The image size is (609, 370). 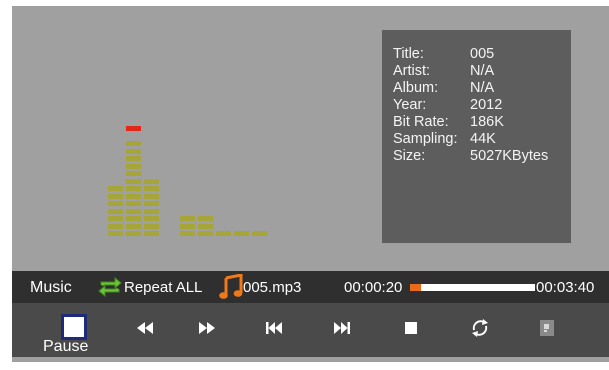 I want to click on stop-icon, so click(x=411, y=328).